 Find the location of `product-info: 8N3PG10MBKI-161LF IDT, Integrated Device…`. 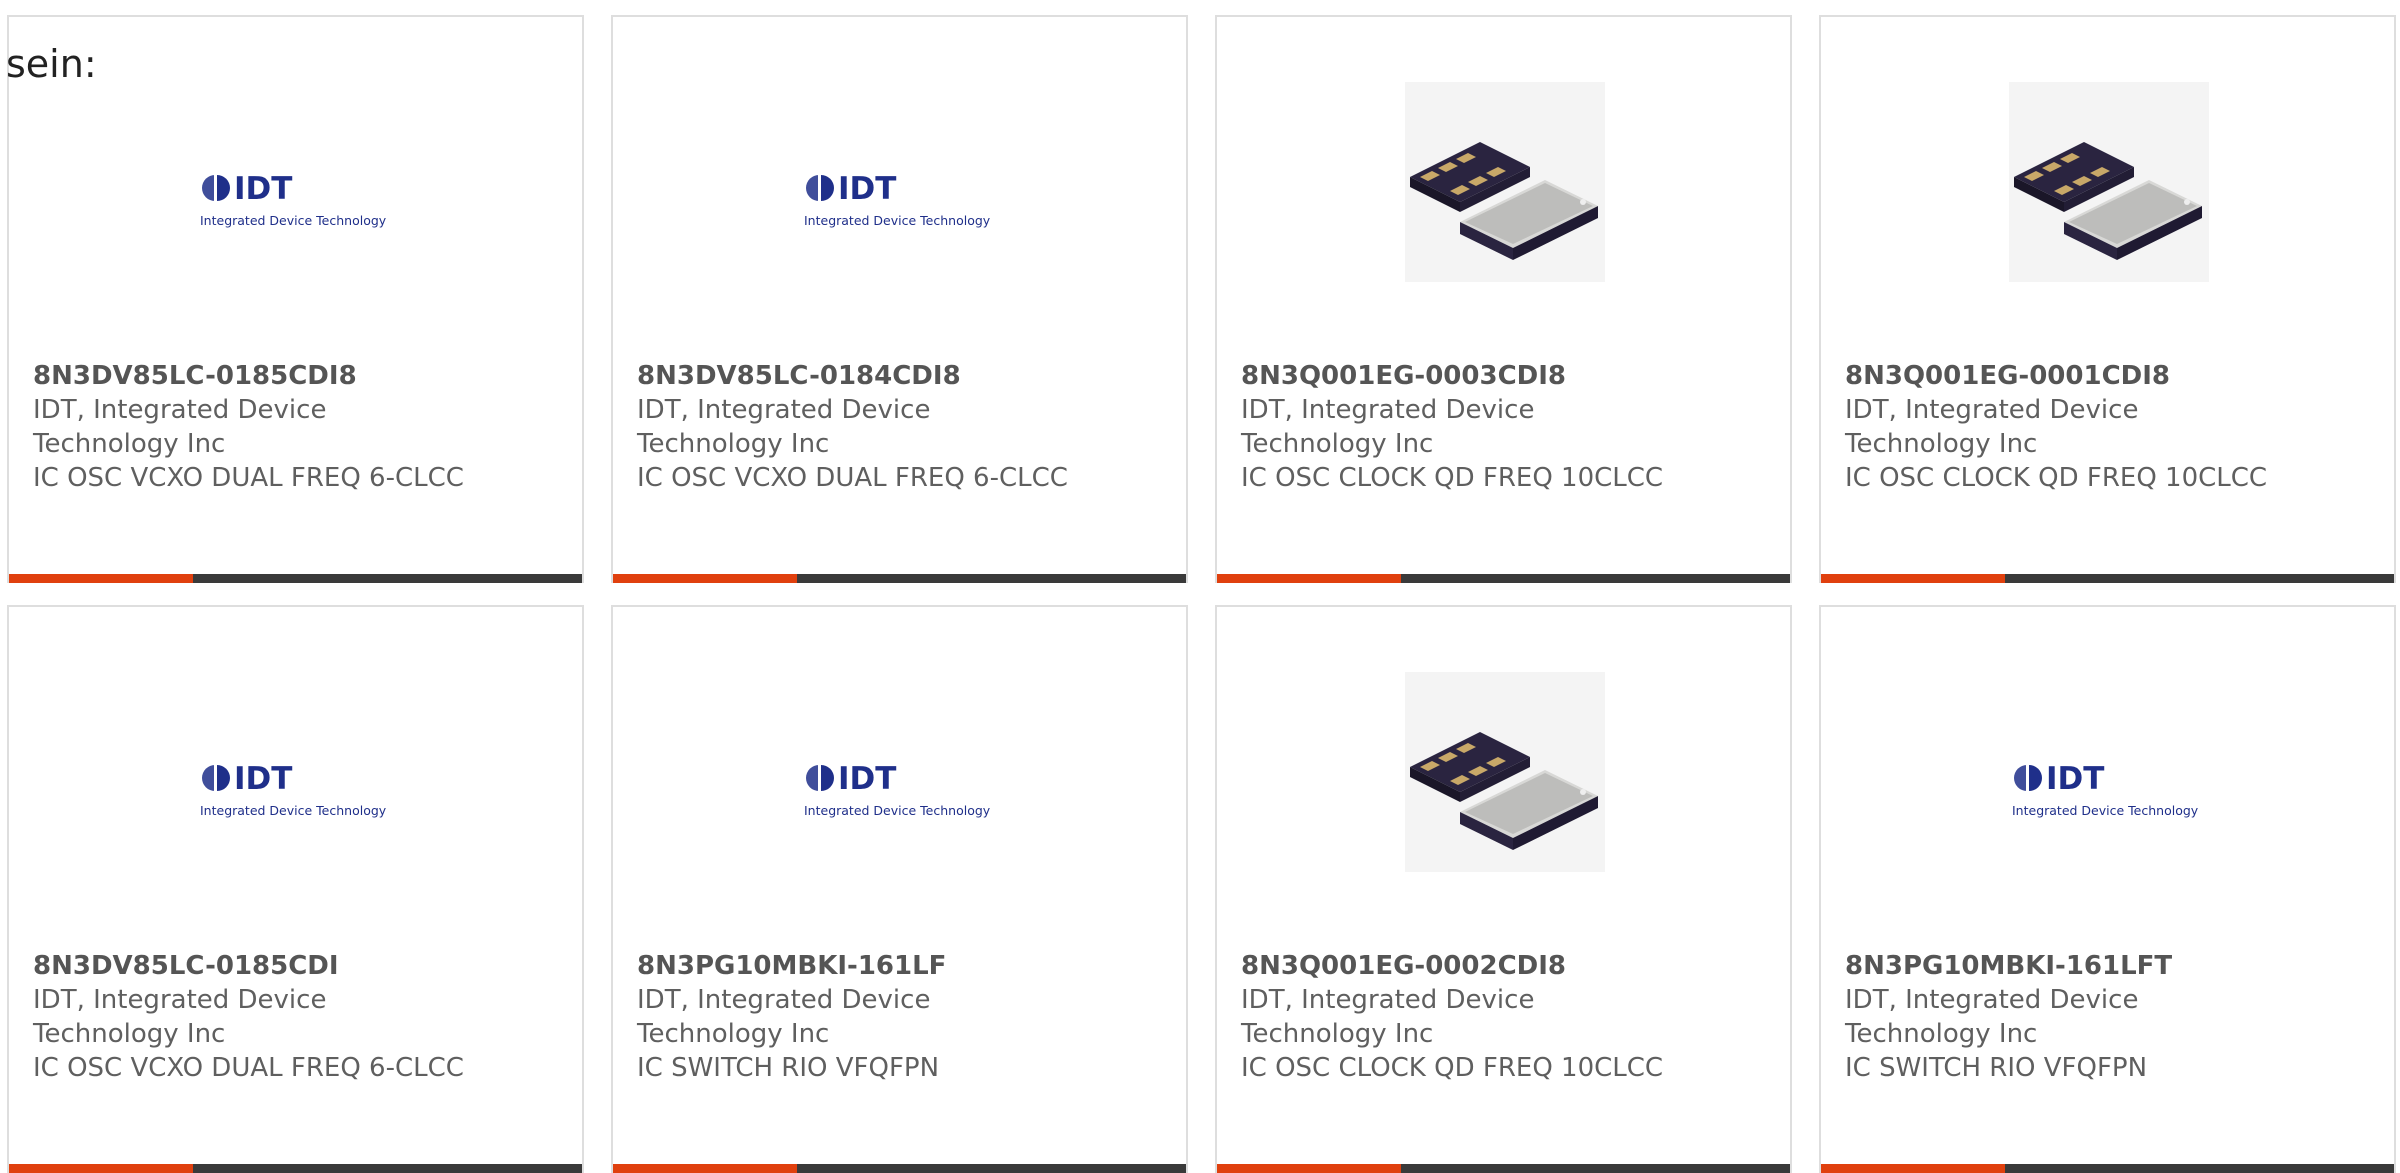

product-info: 8N3PG10MBKI-161LF IDT, Integrated Device… is located at coordinates (897, 1017).